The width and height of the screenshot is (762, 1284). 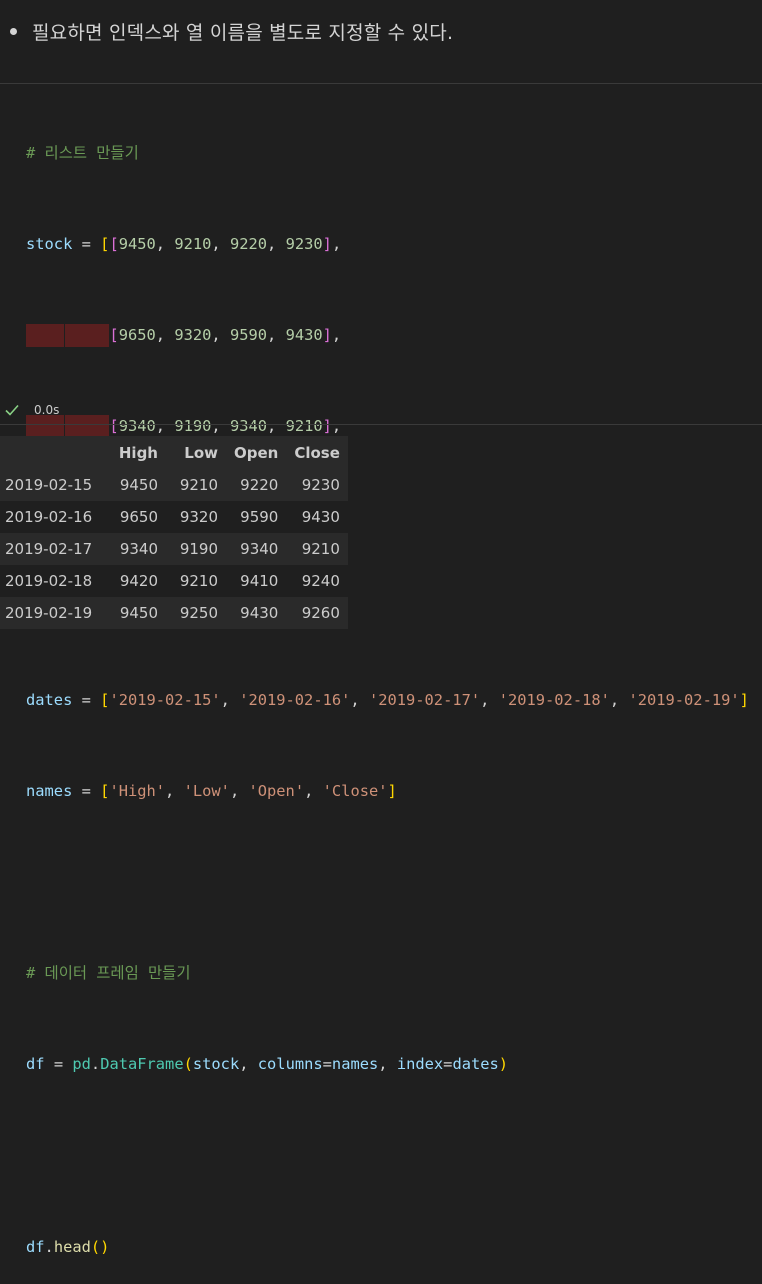 I want to click on code-line-2: stock = [[9450, 9210, 9220, 9230],, so click(x=184, y=243).